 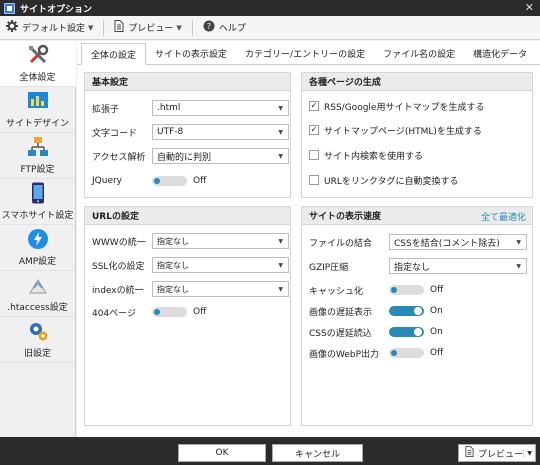 I want to click on sidebar-item-amp: AMP設定, so click(x=37, y=248).